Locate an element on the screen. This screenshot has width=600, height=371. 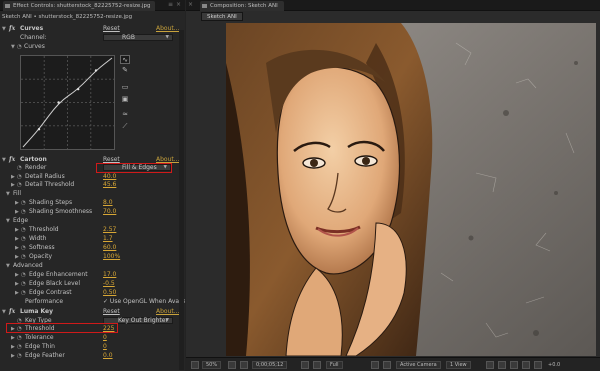
view-layout-dropdown: 1 View is located at coordinates (458, 365).